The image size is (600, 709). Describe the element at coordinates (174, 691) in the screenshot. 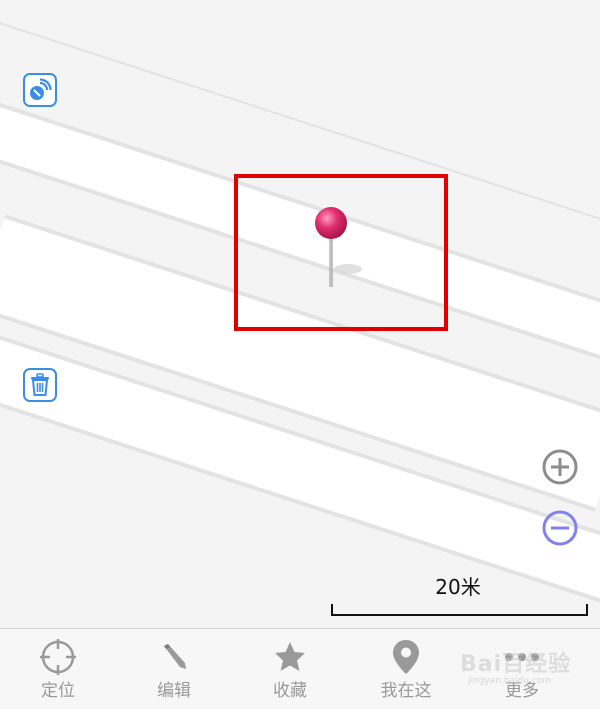

I see `tab-label: 编辑` at that location.